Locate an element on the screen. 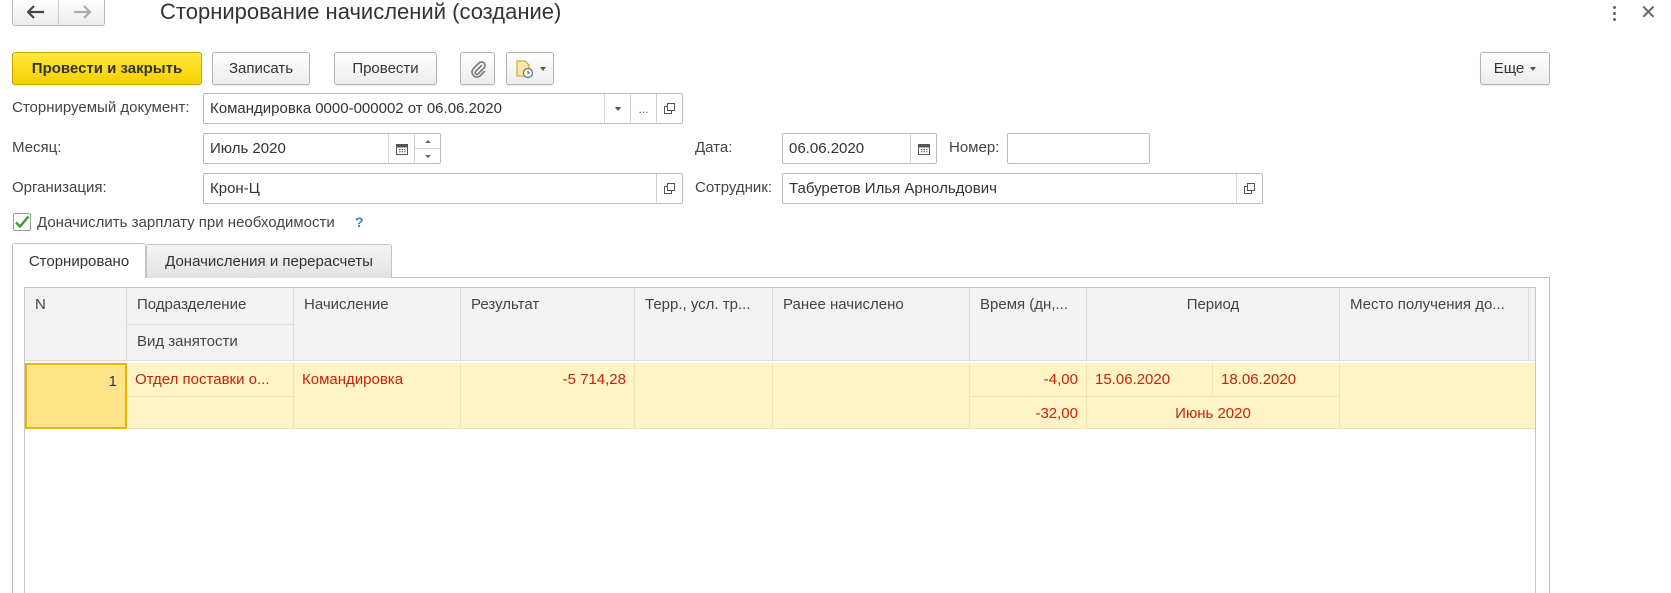 The image size is (1671, 593). checkmark-icon is located at coordinates (22, 222).